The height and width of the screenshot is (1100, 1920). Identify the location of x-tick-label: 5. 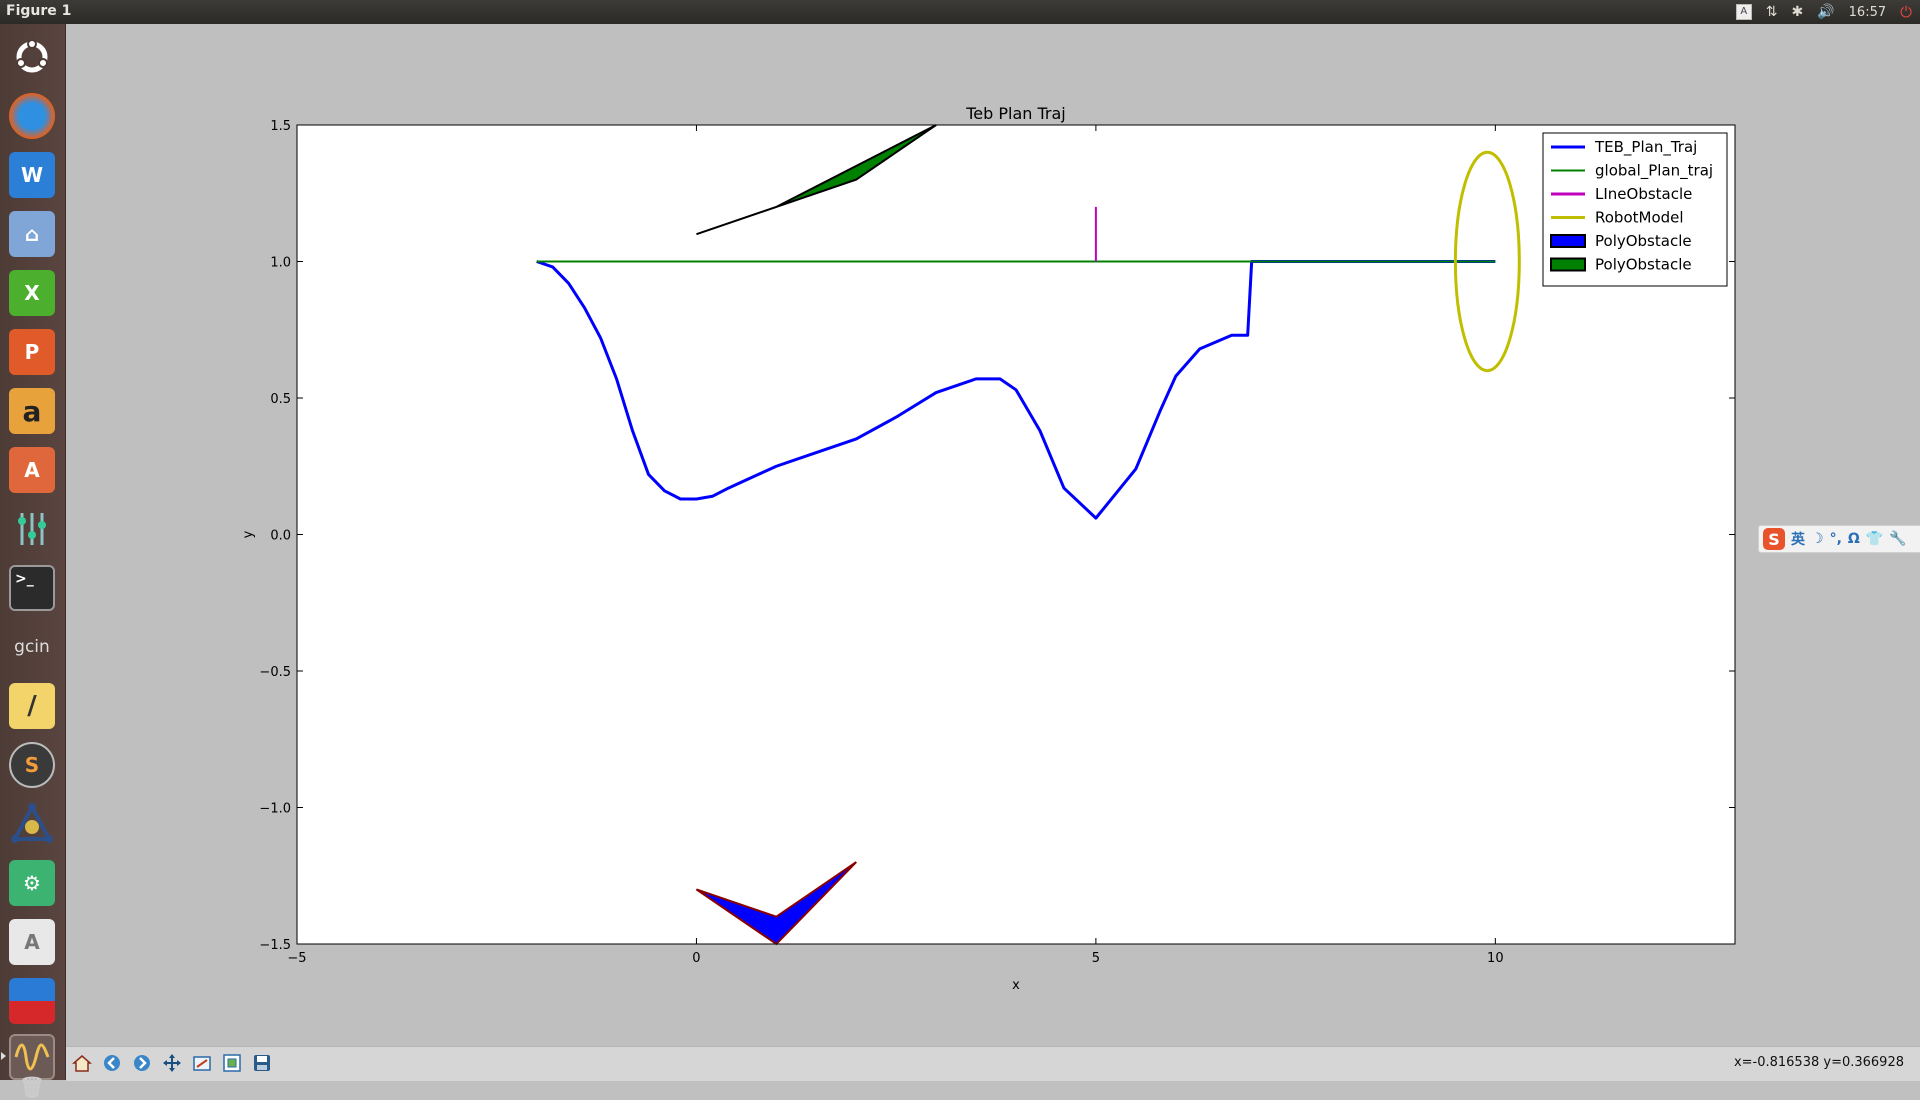
(1096, 958).